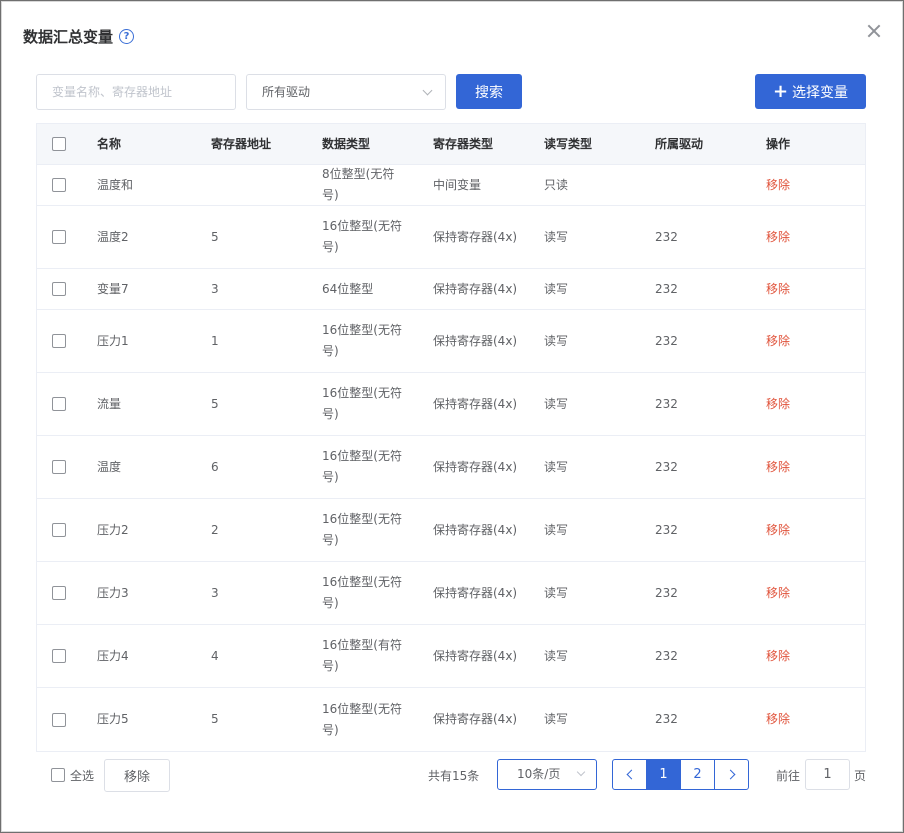 This screenshot has height=833, width=904. I want to click on search-input, so click(136, 92).